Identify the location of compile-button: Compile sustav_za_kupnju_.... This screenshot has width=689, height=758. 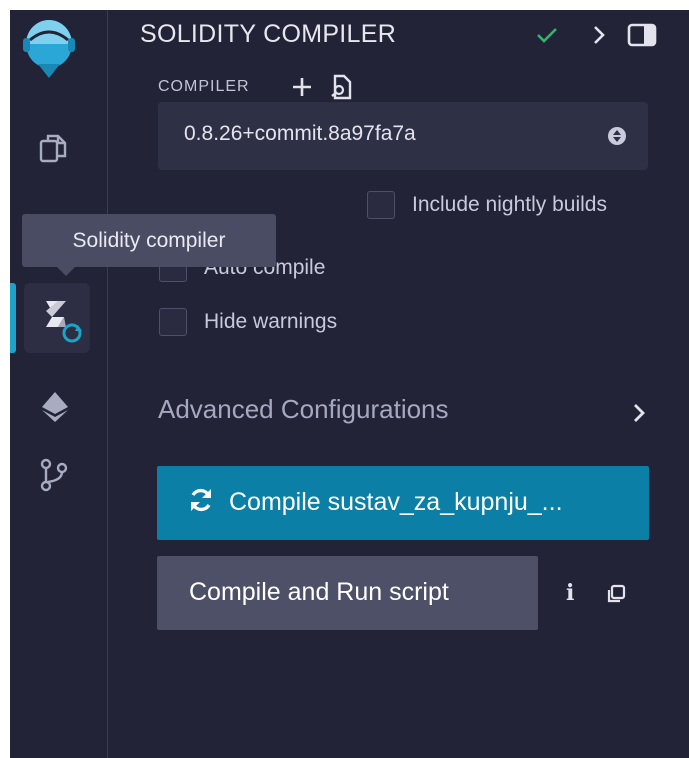
(403, 503).